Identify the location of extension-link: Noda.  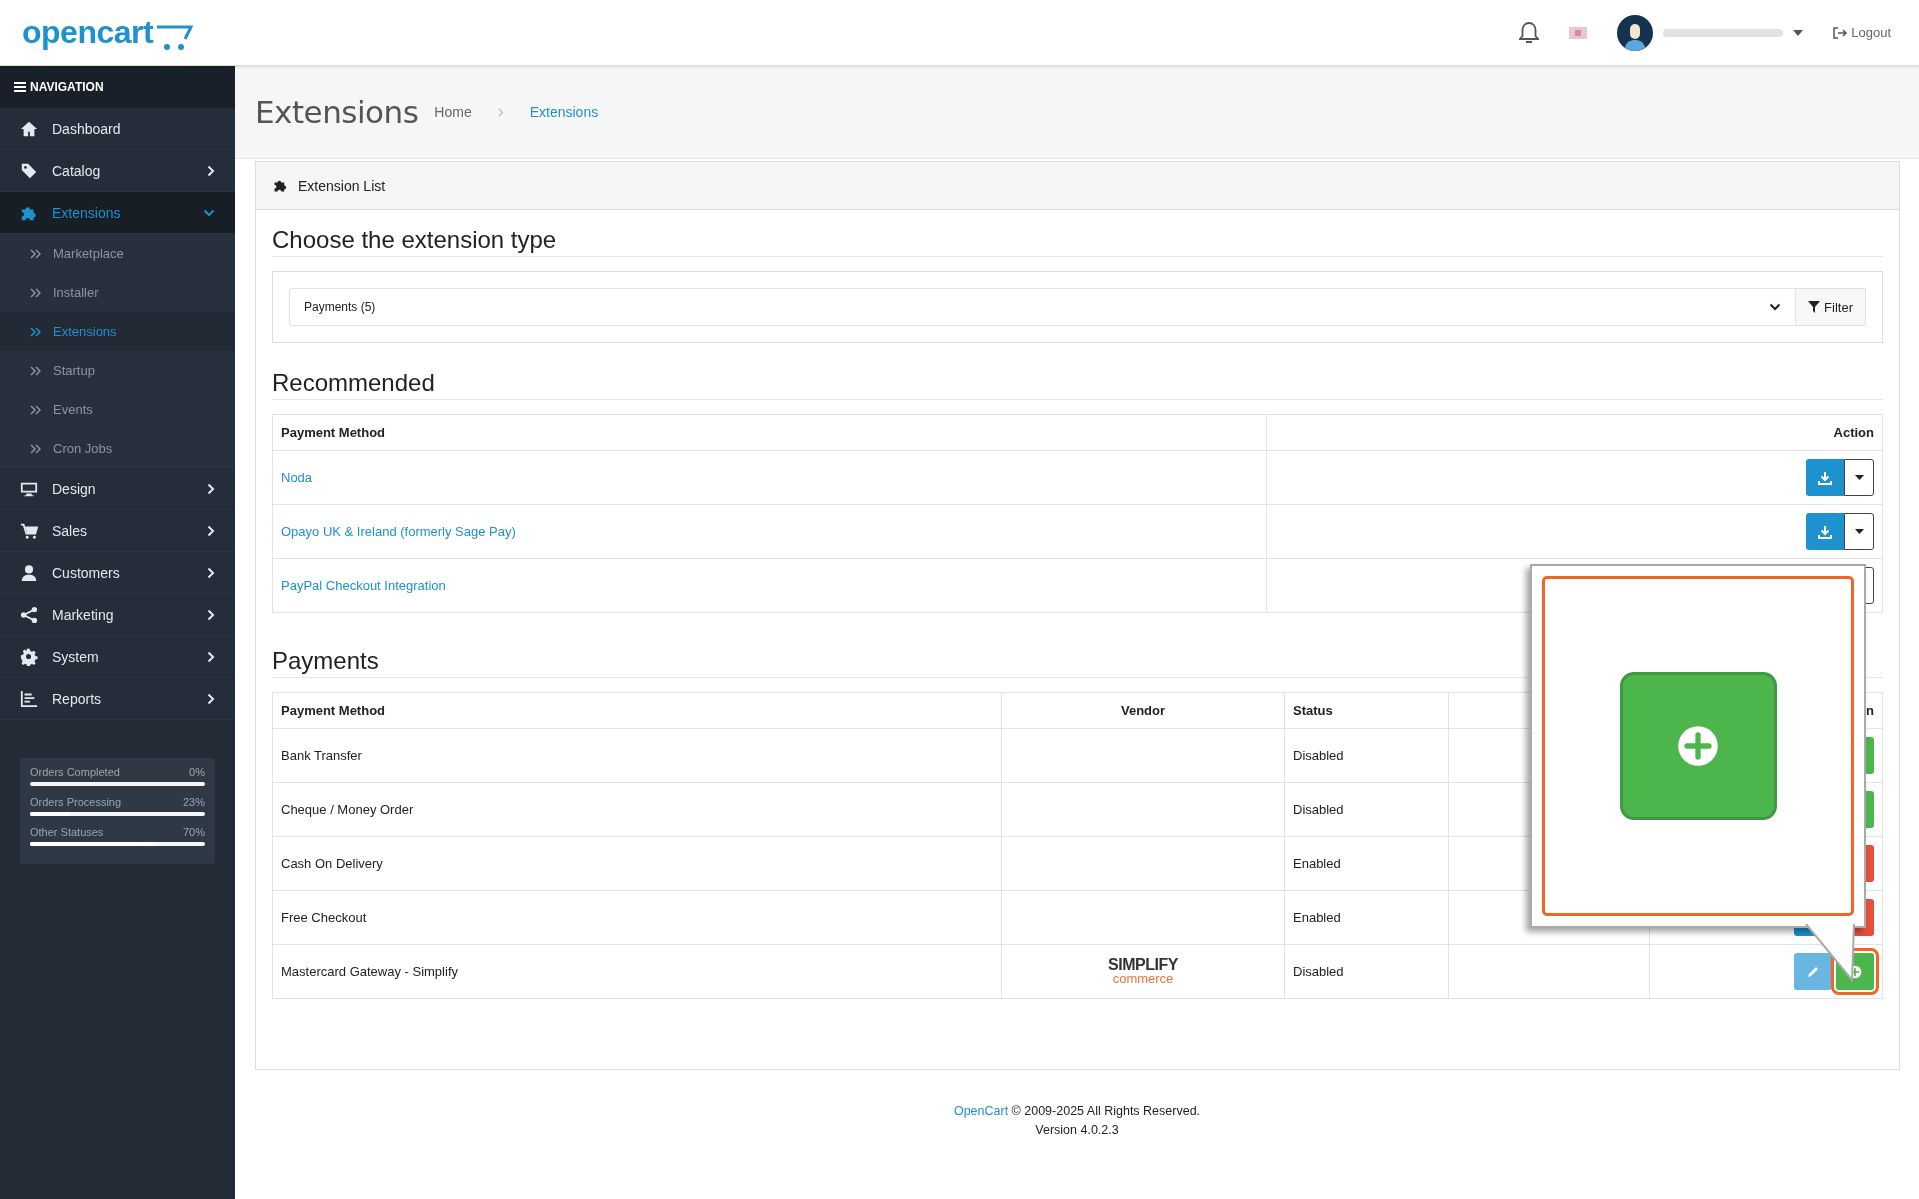
(297, 477).